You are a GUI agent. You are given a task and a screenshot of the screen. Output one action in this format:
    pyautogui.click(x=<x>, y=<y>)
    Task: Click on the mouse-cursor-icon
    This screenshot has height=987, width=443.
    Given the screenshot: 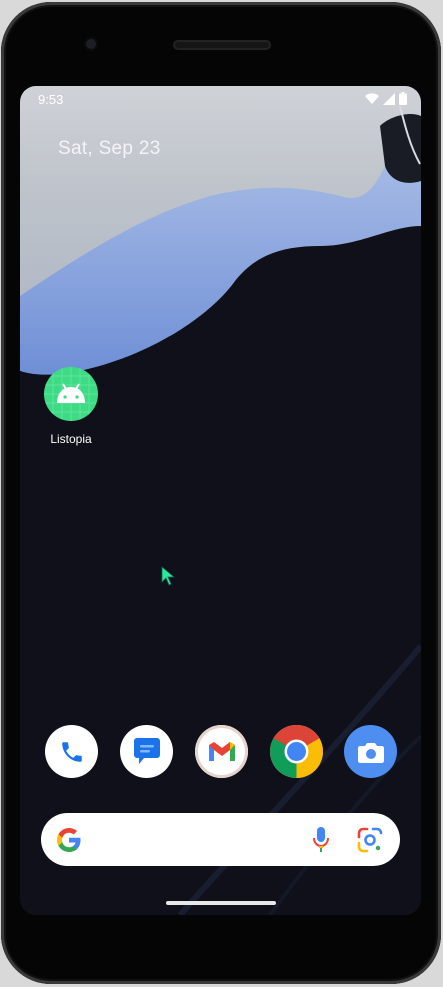 What is the action you would take?
    pyautogui.click(x=168, y=576)
    